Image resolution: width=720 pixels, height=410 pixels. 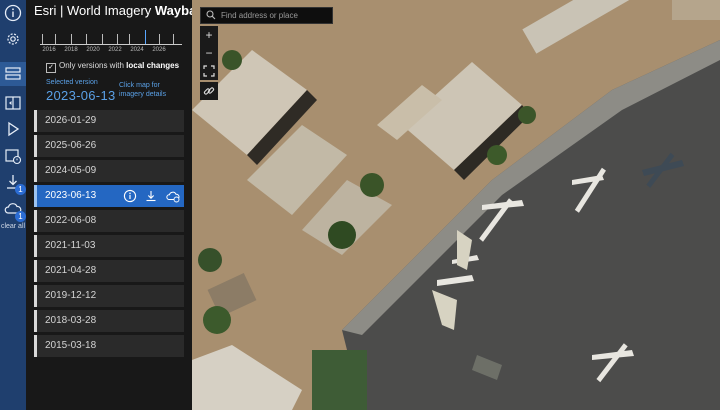 I want to click on timeline-year: 2024, so click(x=137, y=50).